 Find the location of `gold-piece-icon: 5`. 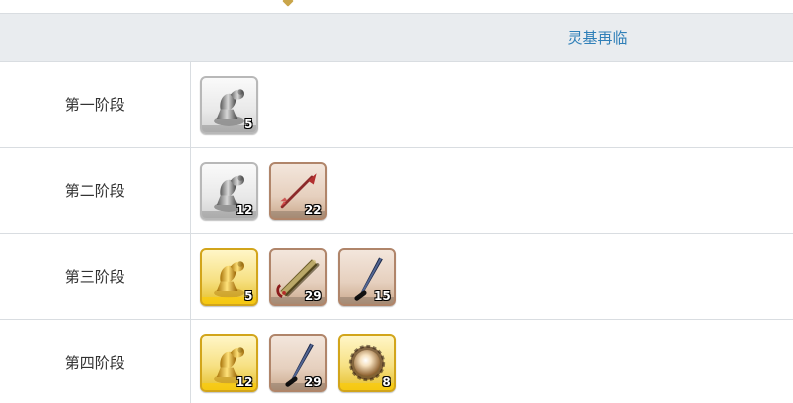

gold-piece-icon: 5 is located at coordinates (228, 276).